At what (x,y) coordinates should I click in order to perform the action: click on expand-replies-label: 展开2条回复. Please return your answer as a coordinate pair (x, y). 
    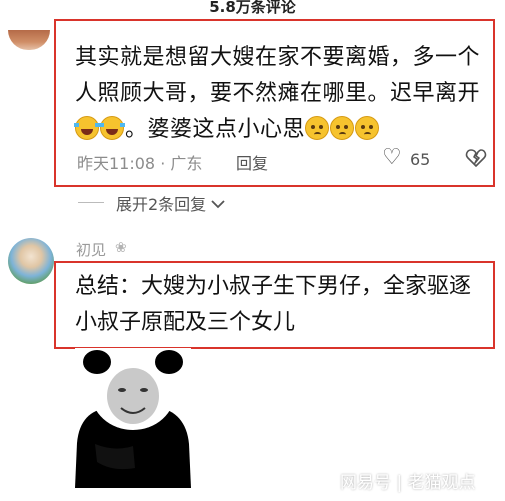
    Looking at the image, I should click on (161, 204).